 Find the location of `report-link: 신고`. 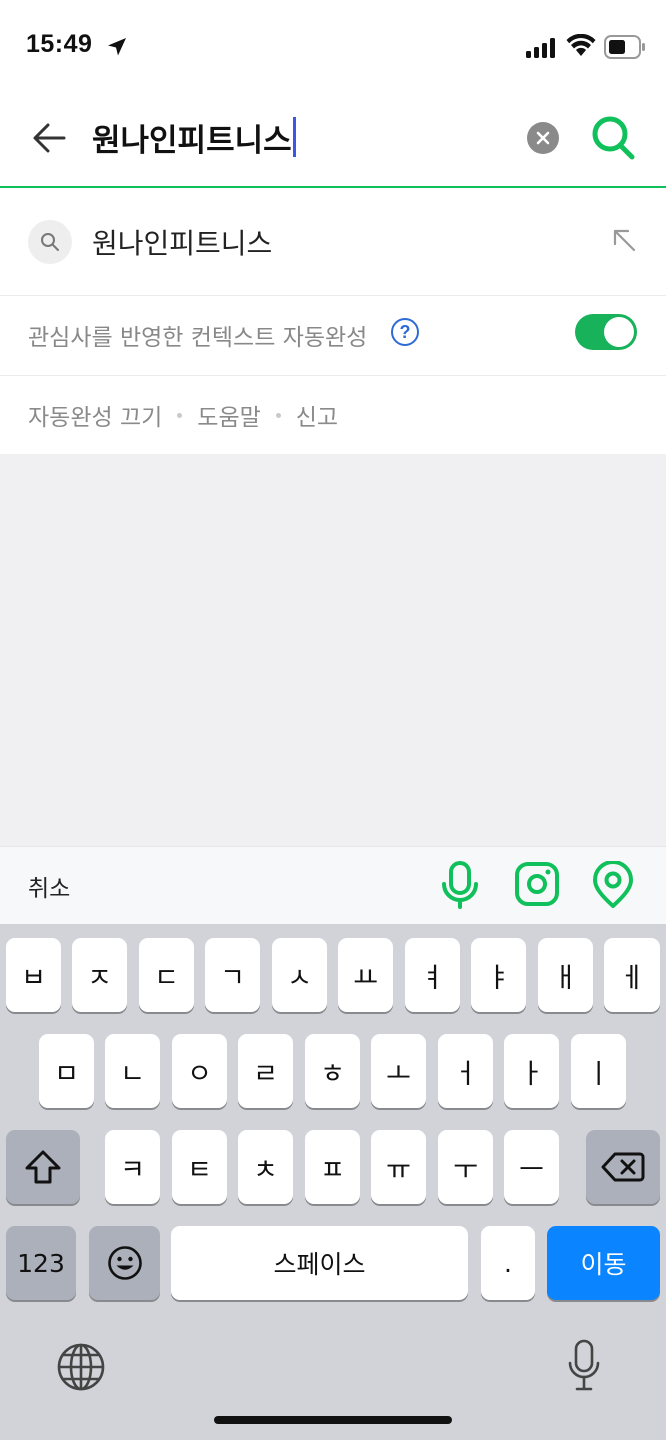

report-link: 신고 is located at coordinates (317, 415).